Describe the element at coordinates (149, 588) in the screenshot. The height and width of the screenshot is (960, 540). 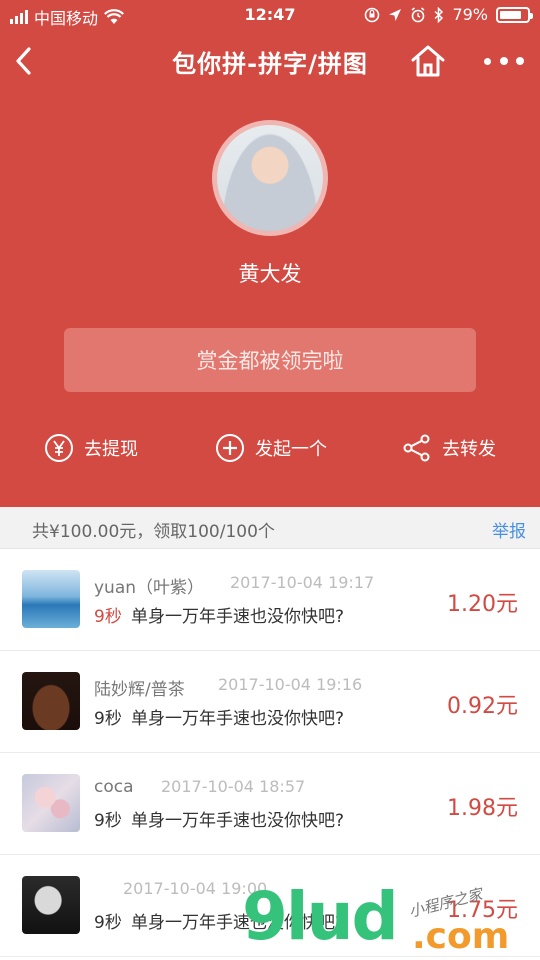
I see `claimer-name: yuan（叶紫）` at that location.